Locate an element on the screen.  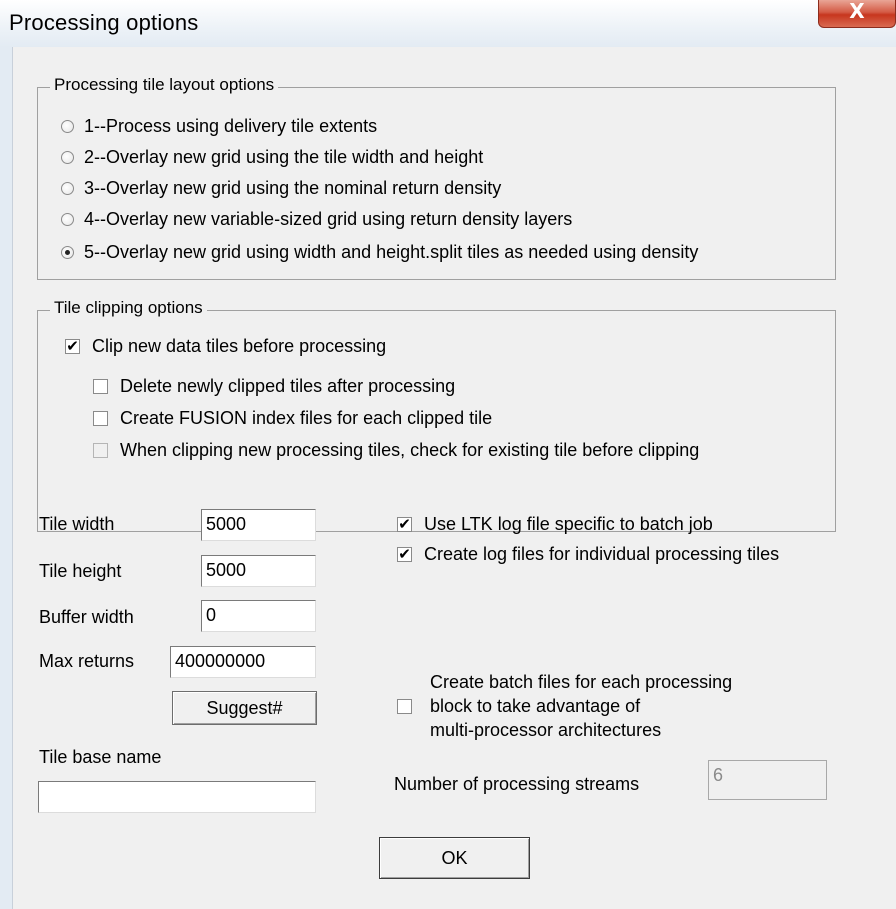
ltk-log-checkbox: ✔ is located at coordinates (404, 524).